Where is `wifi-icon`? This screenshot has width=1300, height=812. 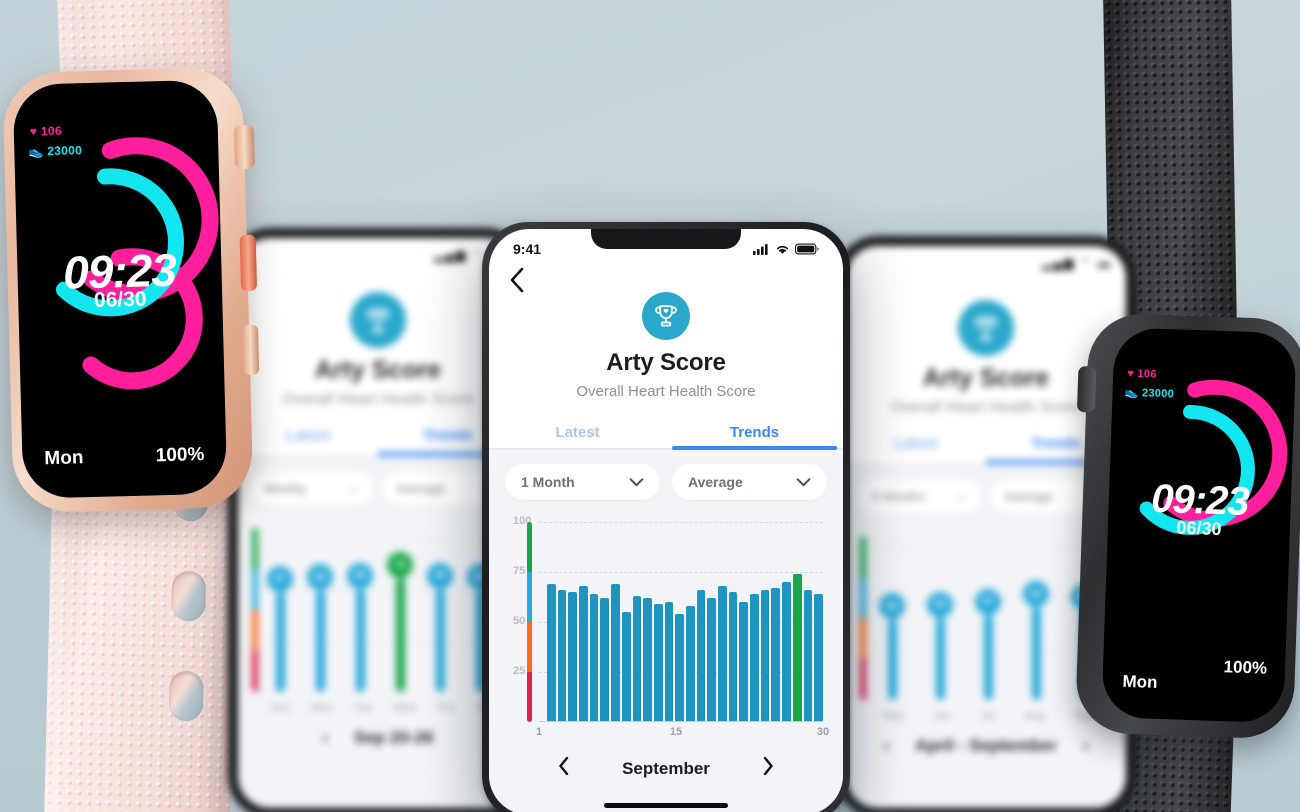 wifi-icon is located at coordinates (782, 249).